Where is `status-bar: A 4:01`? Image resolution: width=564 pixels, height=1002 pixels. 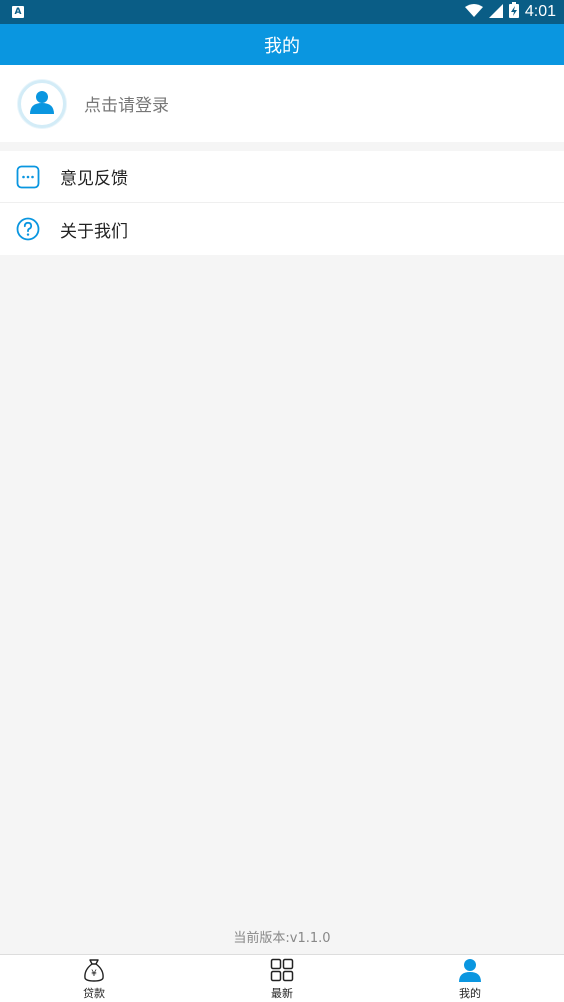
status-bar: A 4:01 is located at coordinates (282, 12).